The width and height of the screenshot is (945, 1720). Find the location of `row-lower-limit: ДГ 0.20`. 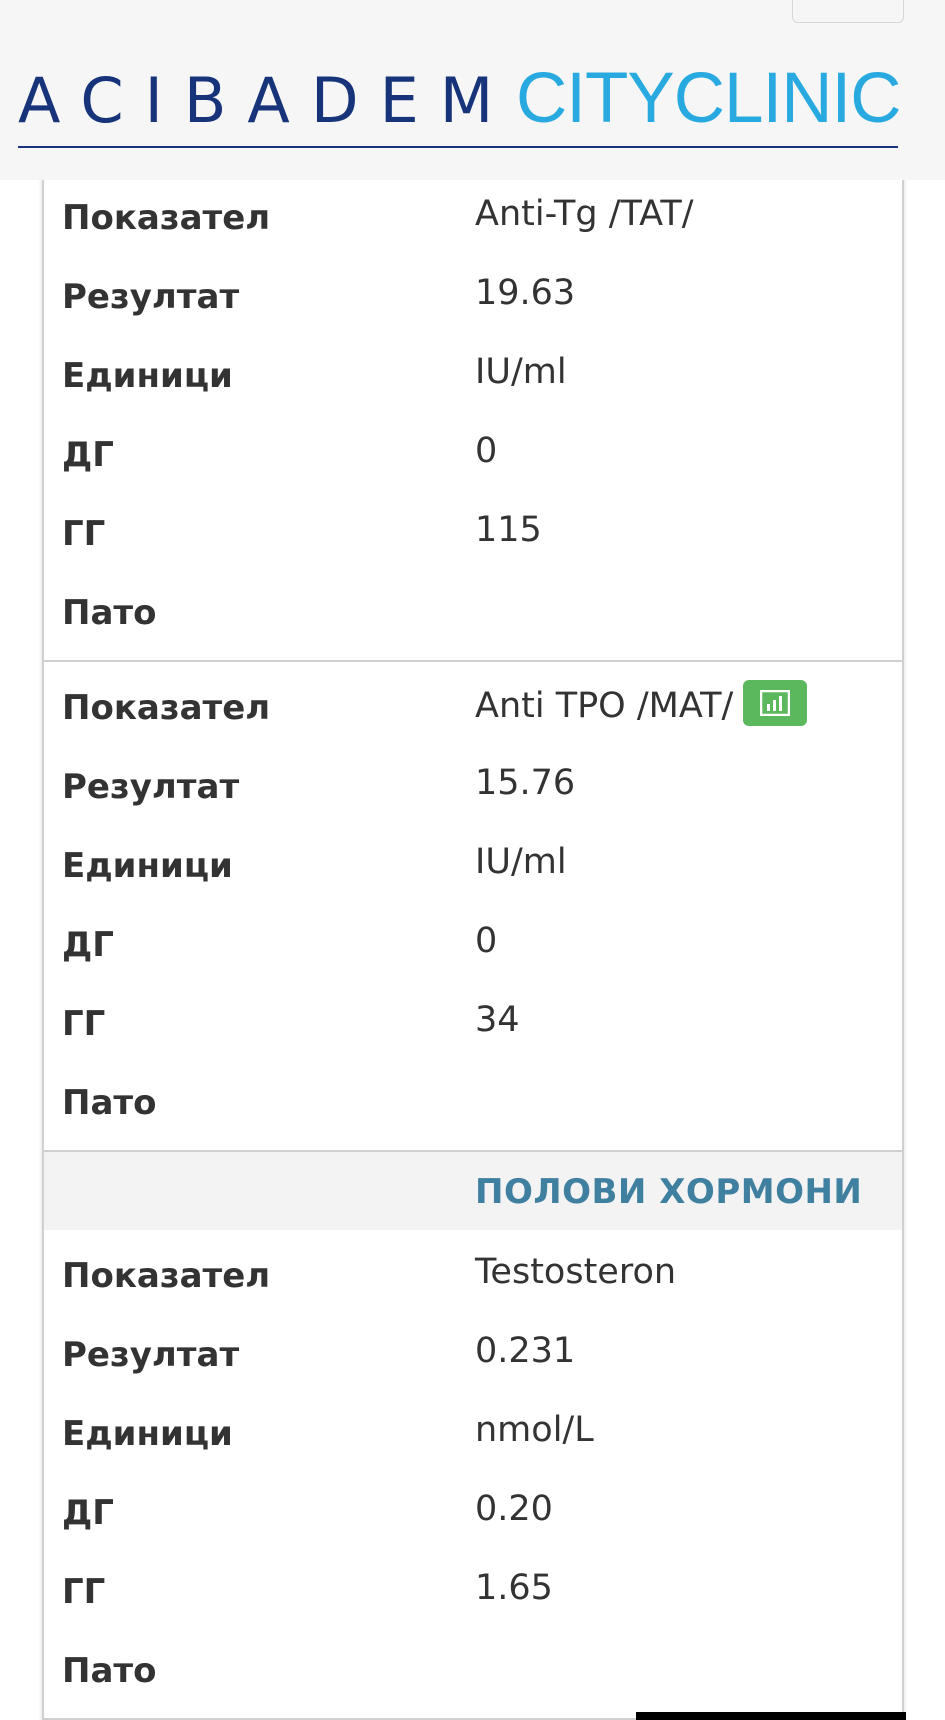

row-lower-limit: ДГ 0.20 is located at coordinates (473, 1514).